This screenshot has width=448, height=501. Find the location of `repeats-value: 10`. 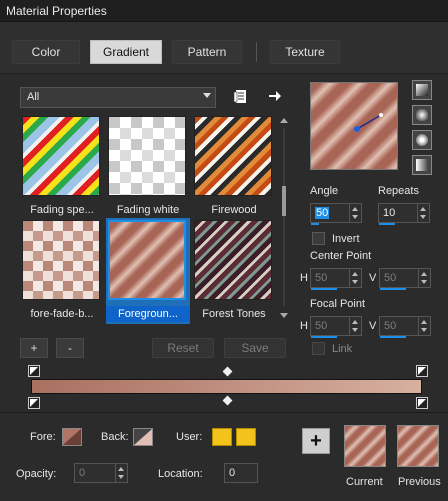

repeats-value: 10 is located at coordinates (389, 213).